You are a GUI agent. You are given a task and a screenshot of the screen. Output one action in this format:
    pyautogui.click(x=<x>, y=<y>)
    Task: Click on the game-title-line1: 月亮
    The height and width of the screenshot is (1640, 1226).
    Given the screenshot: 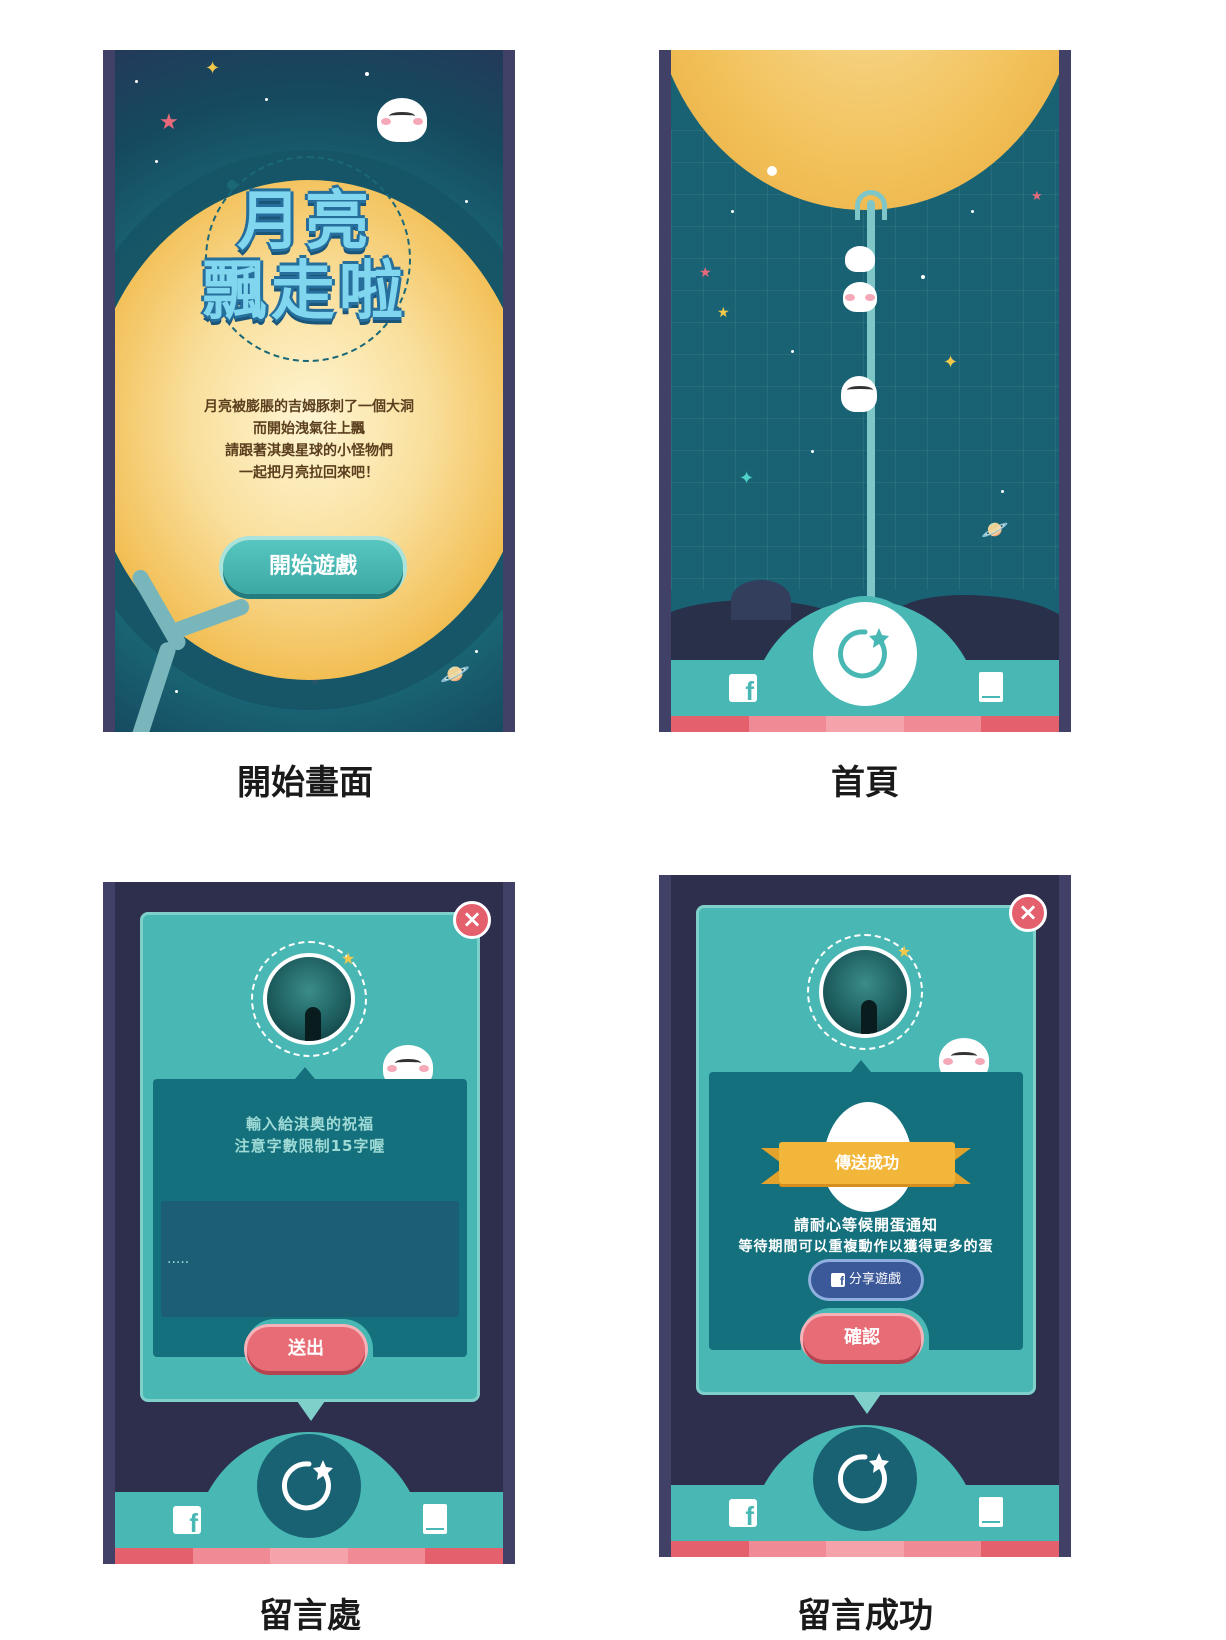 What is the action you would take?
    pyautogui.click(x=305, y=222)
    